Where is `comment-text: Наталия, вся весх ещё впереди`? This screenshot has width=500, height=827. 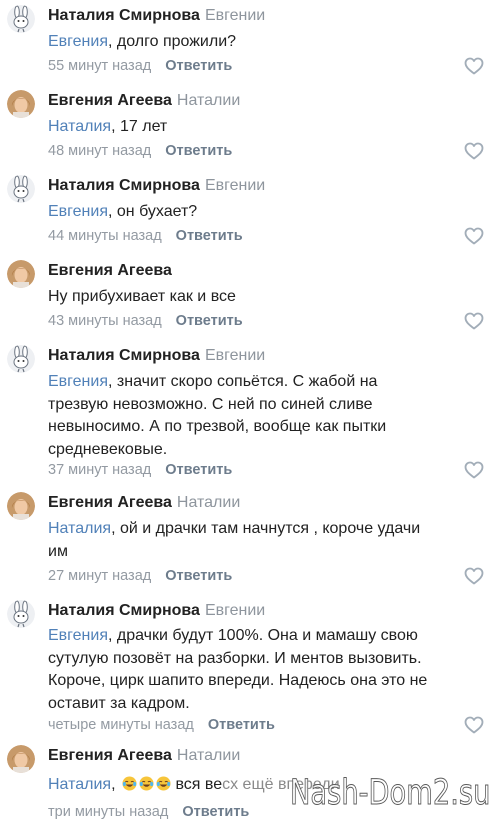
comment-text: Наталия, вся весх ещё впереди is located at coordinates (268, 785).